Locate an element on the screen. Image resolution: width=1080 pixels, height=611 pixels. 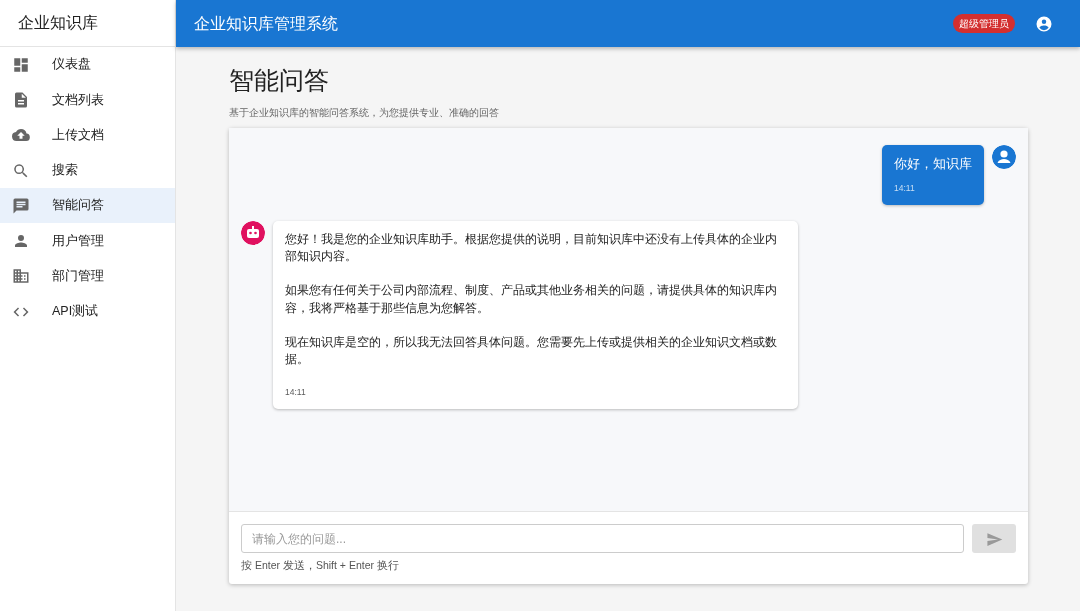
app-title: 企业知识库管理系统 is located at coordinates (266, 23).